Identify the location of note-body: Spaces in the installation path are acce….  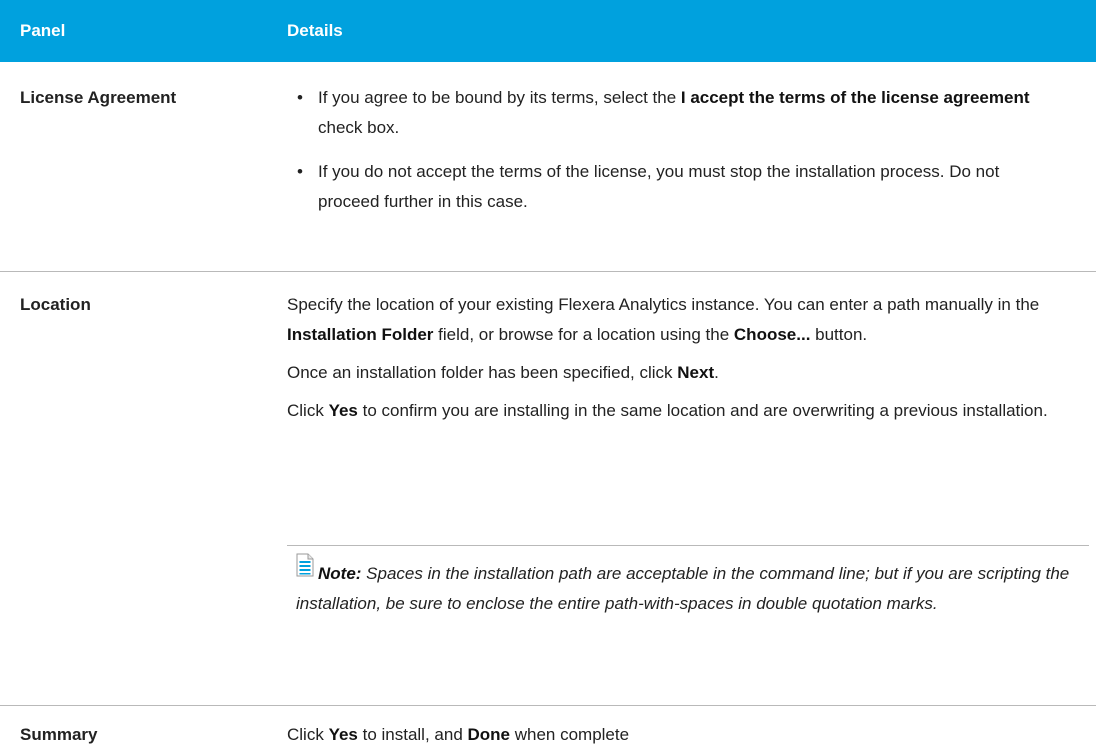
(683, 588).